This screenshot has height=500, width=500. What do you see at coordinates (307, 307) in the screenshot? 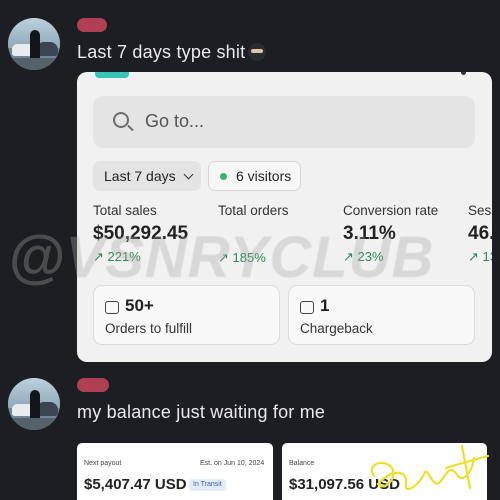
I see `clipboard-icon` at bounding box center [307, 307].